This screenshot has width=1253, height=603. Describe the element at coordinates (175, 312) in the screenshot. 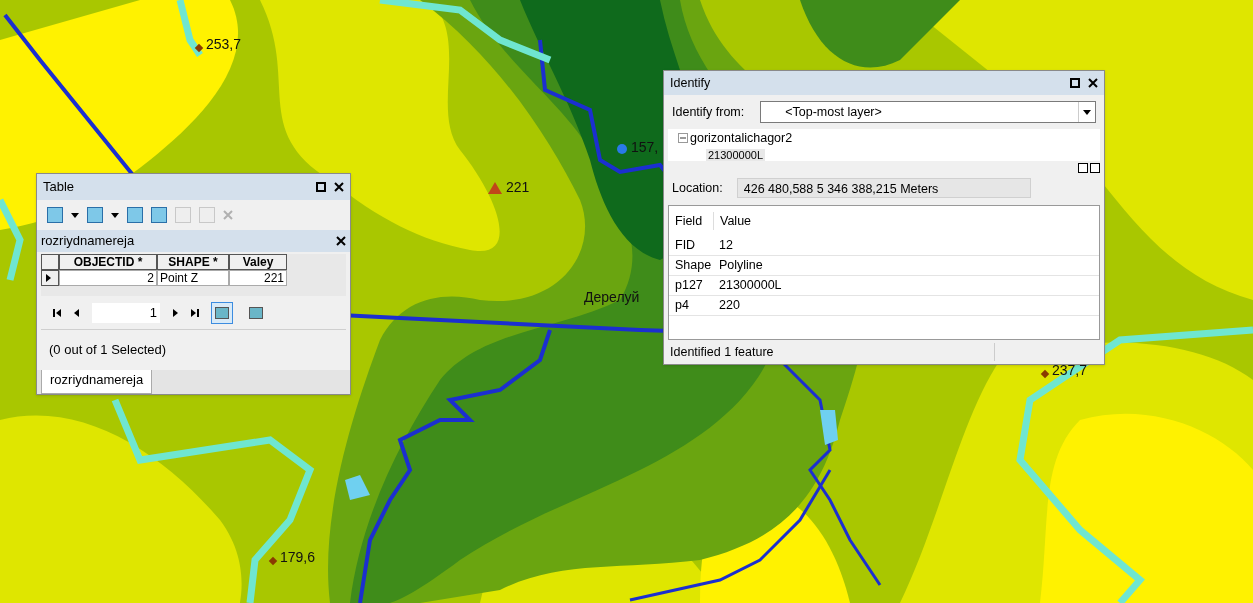

I see `next-record-icon` at that location.